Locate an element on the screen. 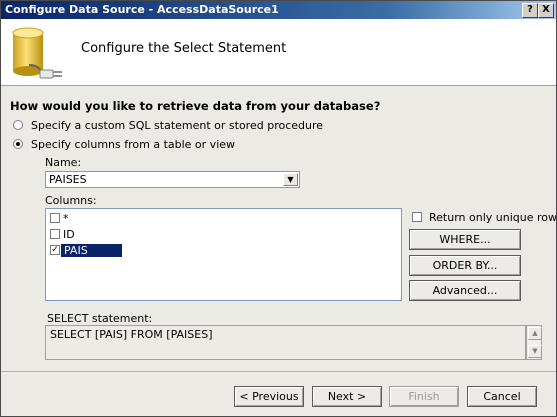 This screenshot has width=557, height=417. column-label: PAIS is located at coordinates (91, 250).